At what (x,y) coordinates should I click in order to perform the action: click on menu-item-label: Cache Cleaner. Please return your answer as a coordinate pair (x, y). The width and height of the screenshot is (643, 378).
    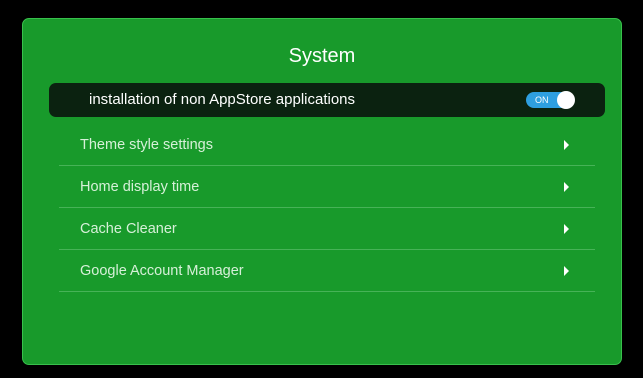
    Looking at the image, I should click on (128, 229).